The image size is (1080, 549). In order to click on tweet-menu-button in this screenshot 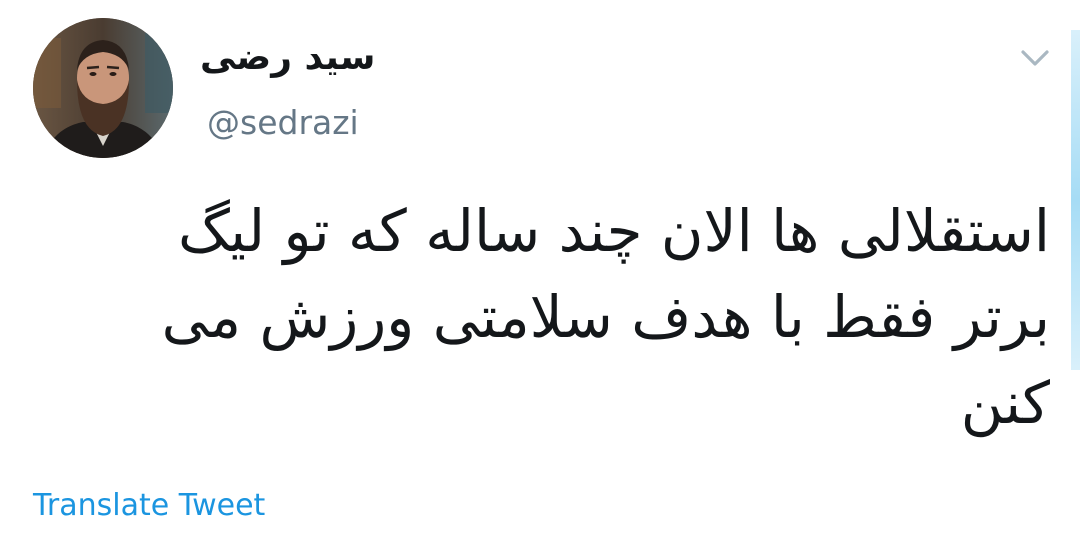, I will do `click(1035, 58)`.